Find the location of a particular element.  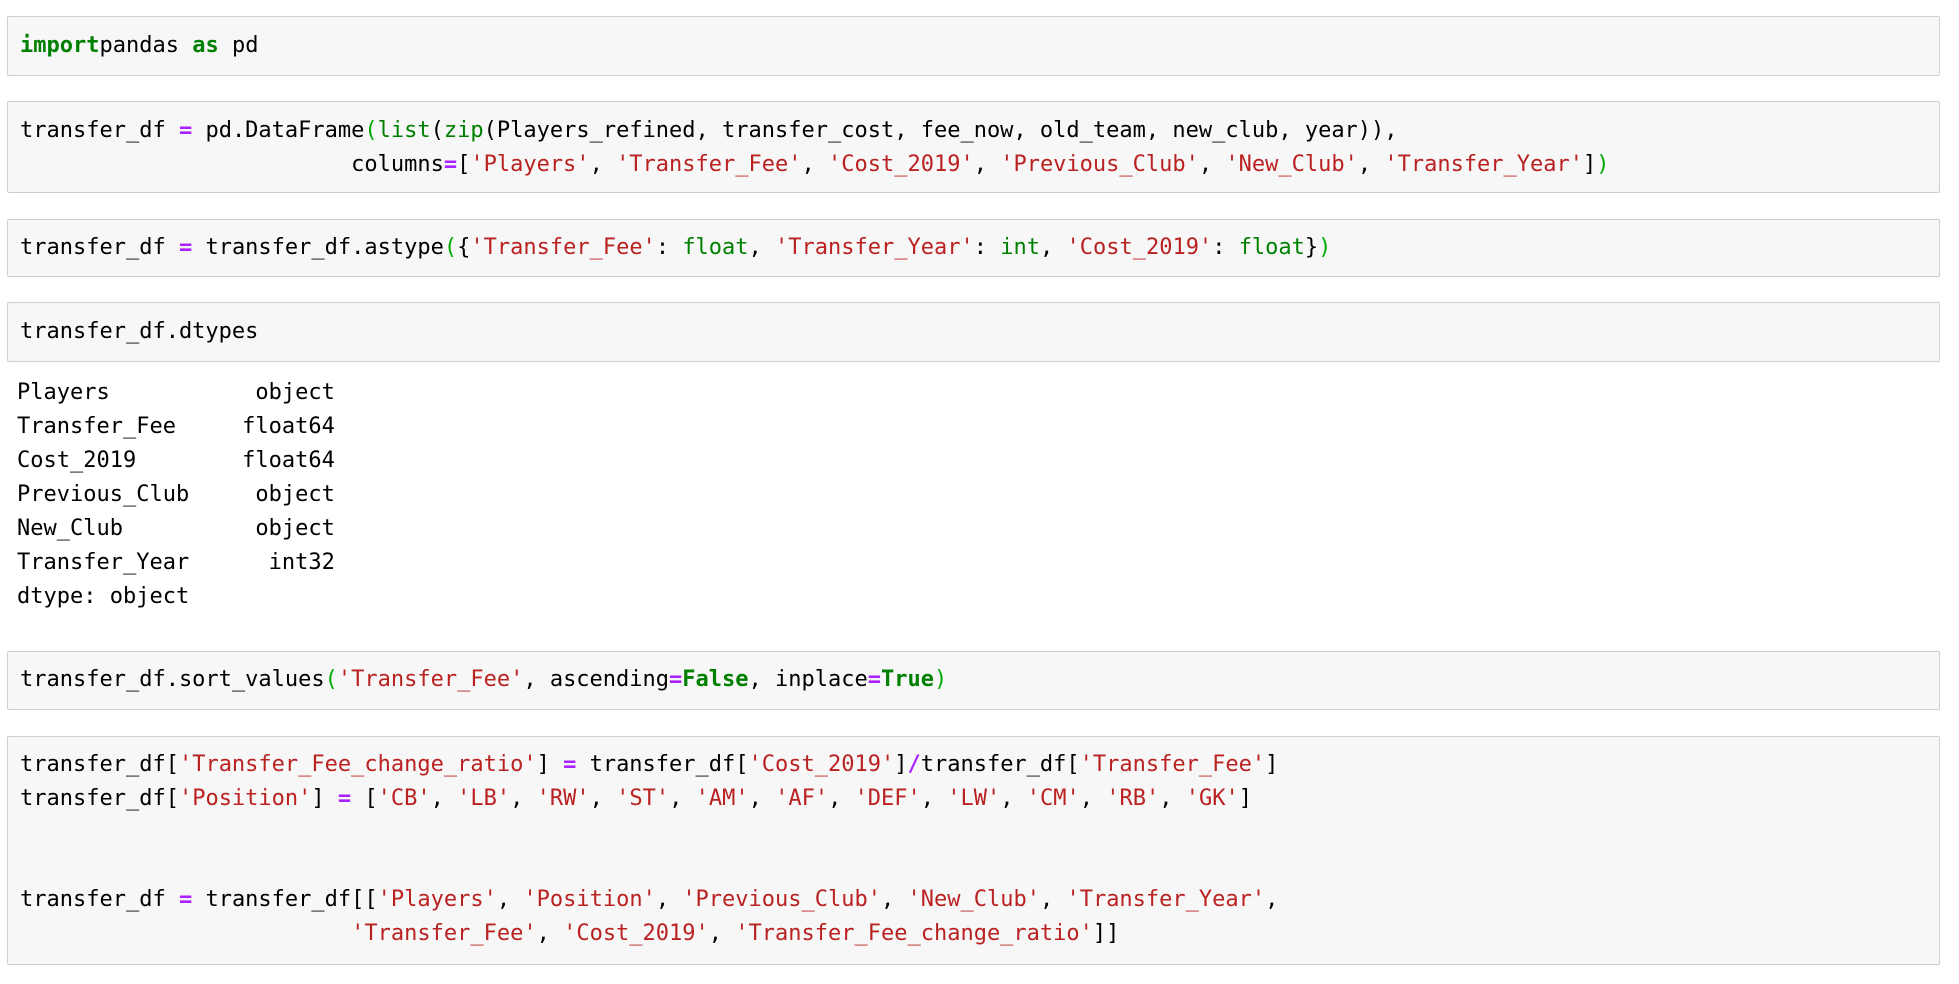

output-line: Transfer_Year int32 is located at coordinates (176, 562).